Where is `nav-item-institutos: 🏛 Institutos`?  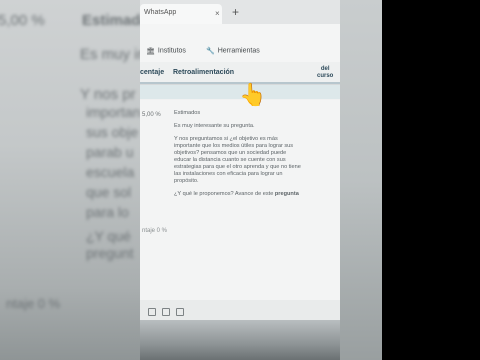
nav-item-institutos: 🏛 Institutos is located at coordinates (166, 51).